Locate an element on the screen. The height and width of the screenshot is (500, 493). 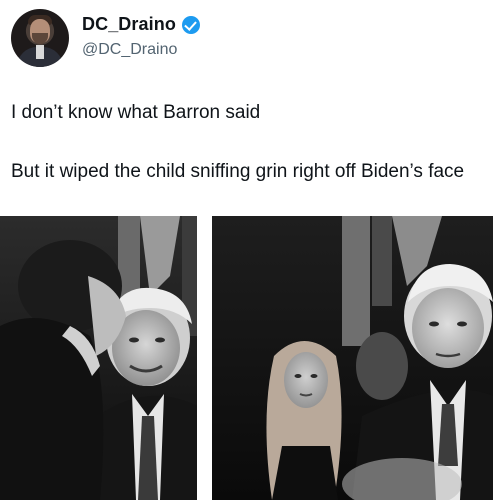
media-gap is located at coordinates (204, 358).